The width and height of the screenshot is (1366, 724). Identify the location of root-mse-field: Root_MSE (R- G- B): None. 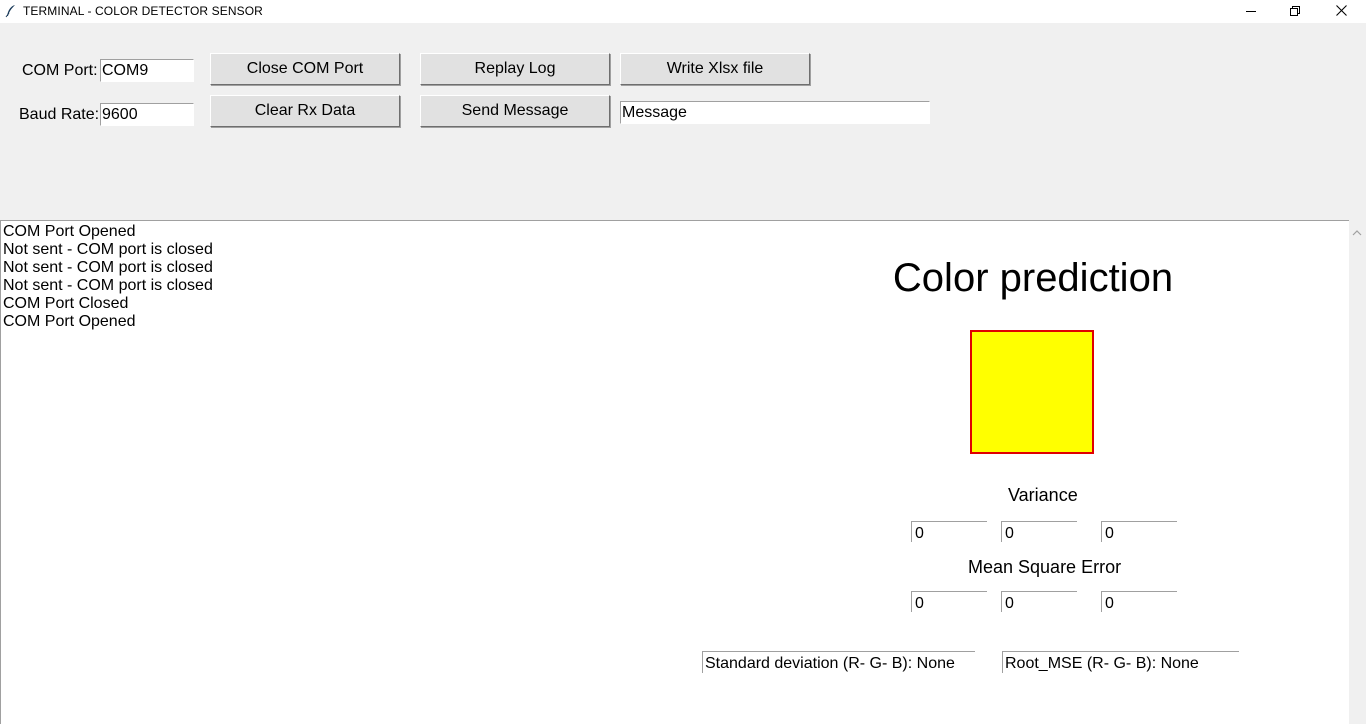
(1120, 662).